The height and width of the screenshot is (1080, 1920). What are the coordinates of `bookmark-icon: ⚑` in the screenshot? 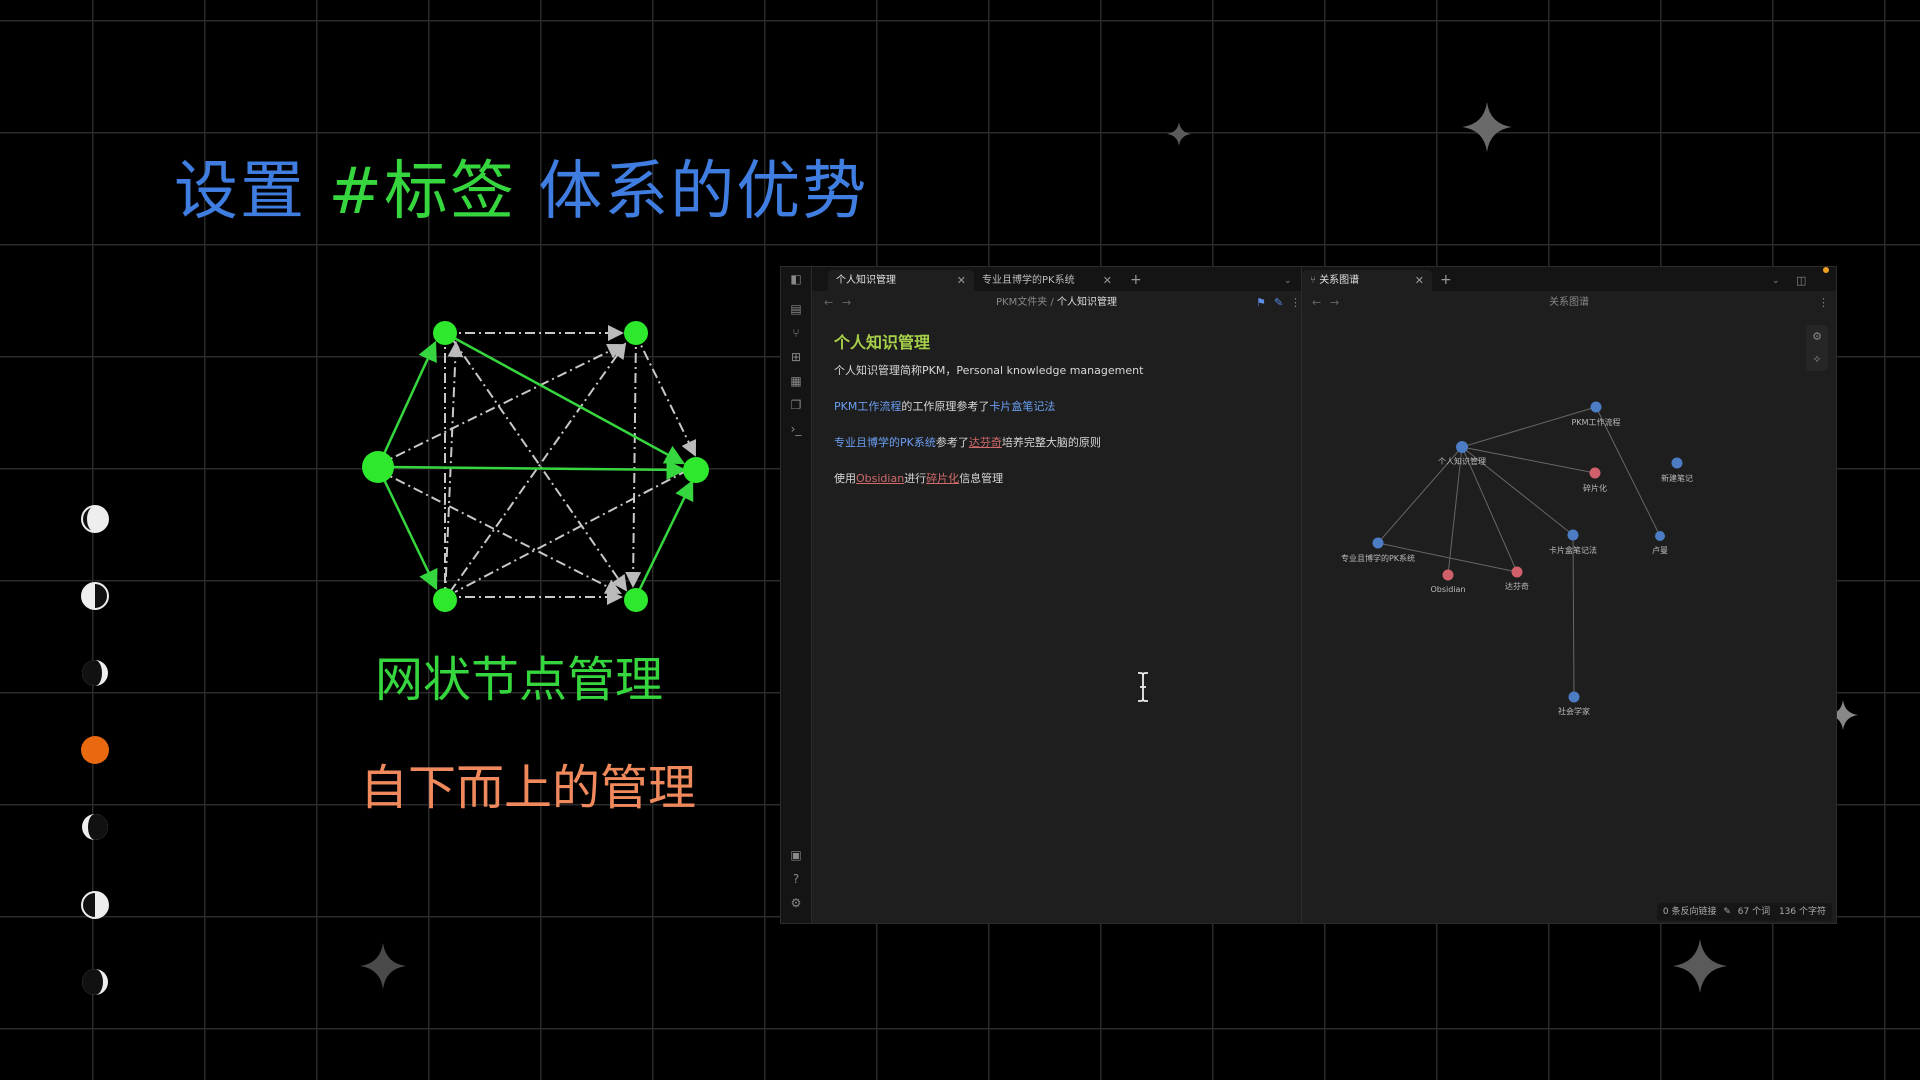 It's located at (1261, 303).